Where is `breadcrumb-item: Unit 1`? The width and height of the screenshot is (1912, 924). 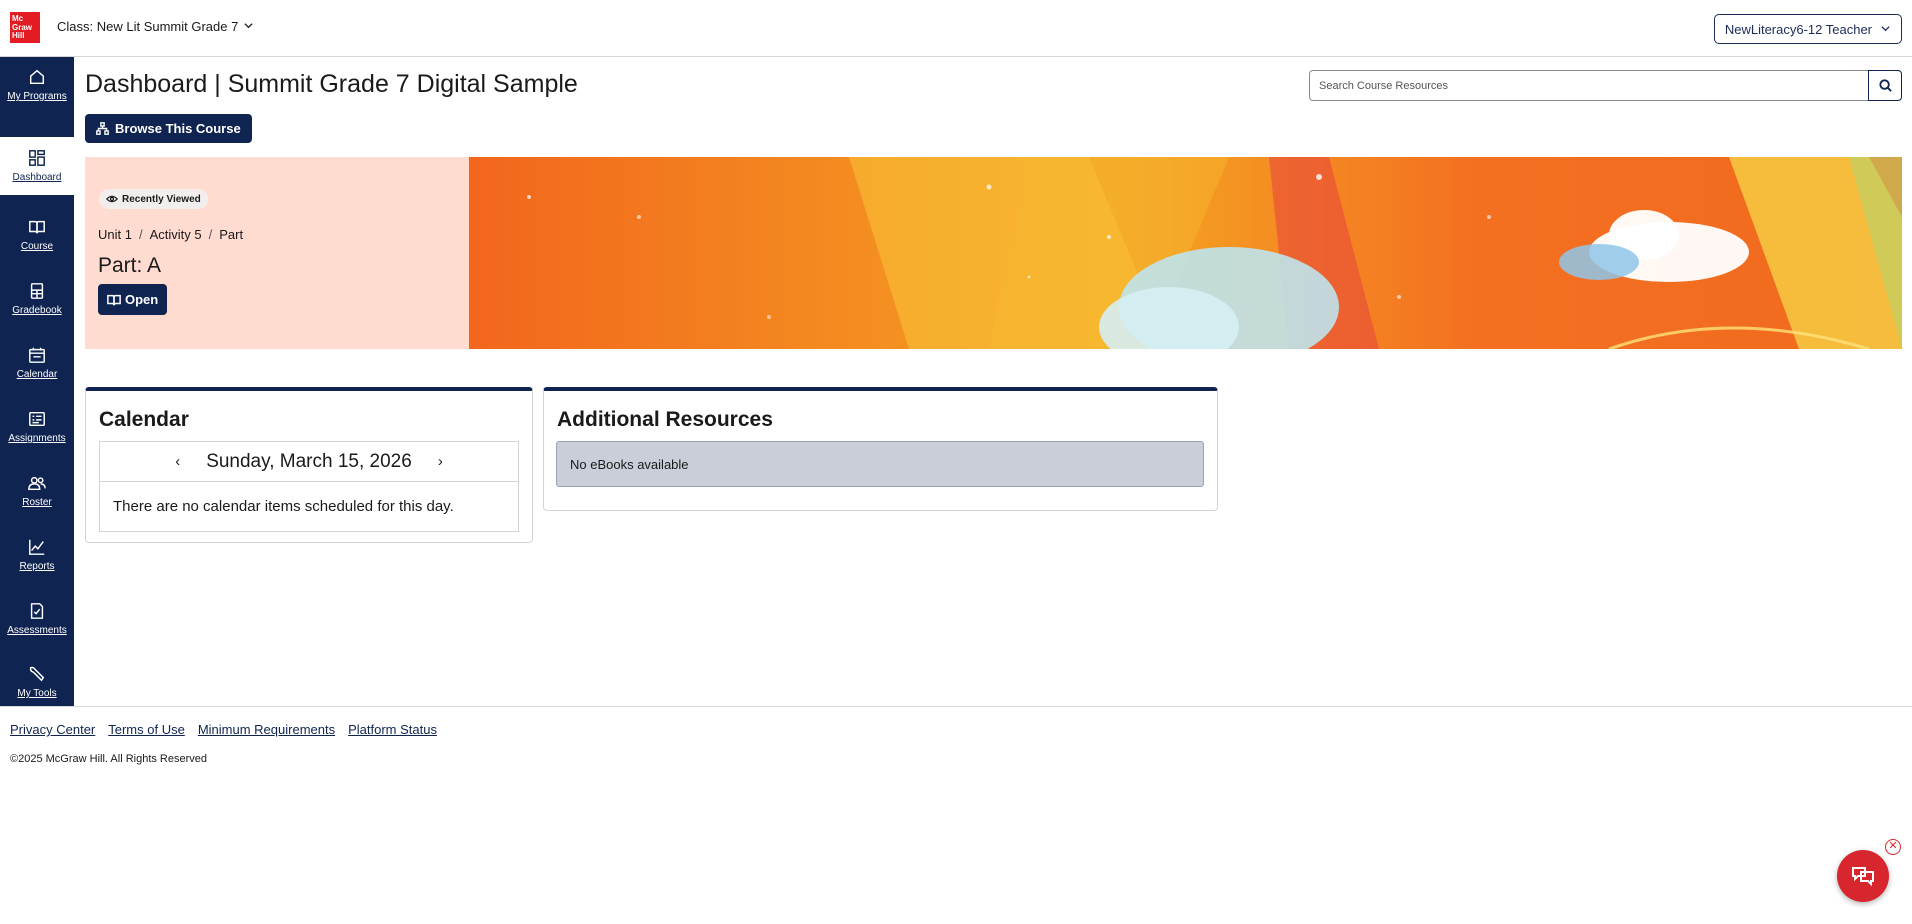 breadcrumb-item: Unit 1 is located at coordinates (115, 234).